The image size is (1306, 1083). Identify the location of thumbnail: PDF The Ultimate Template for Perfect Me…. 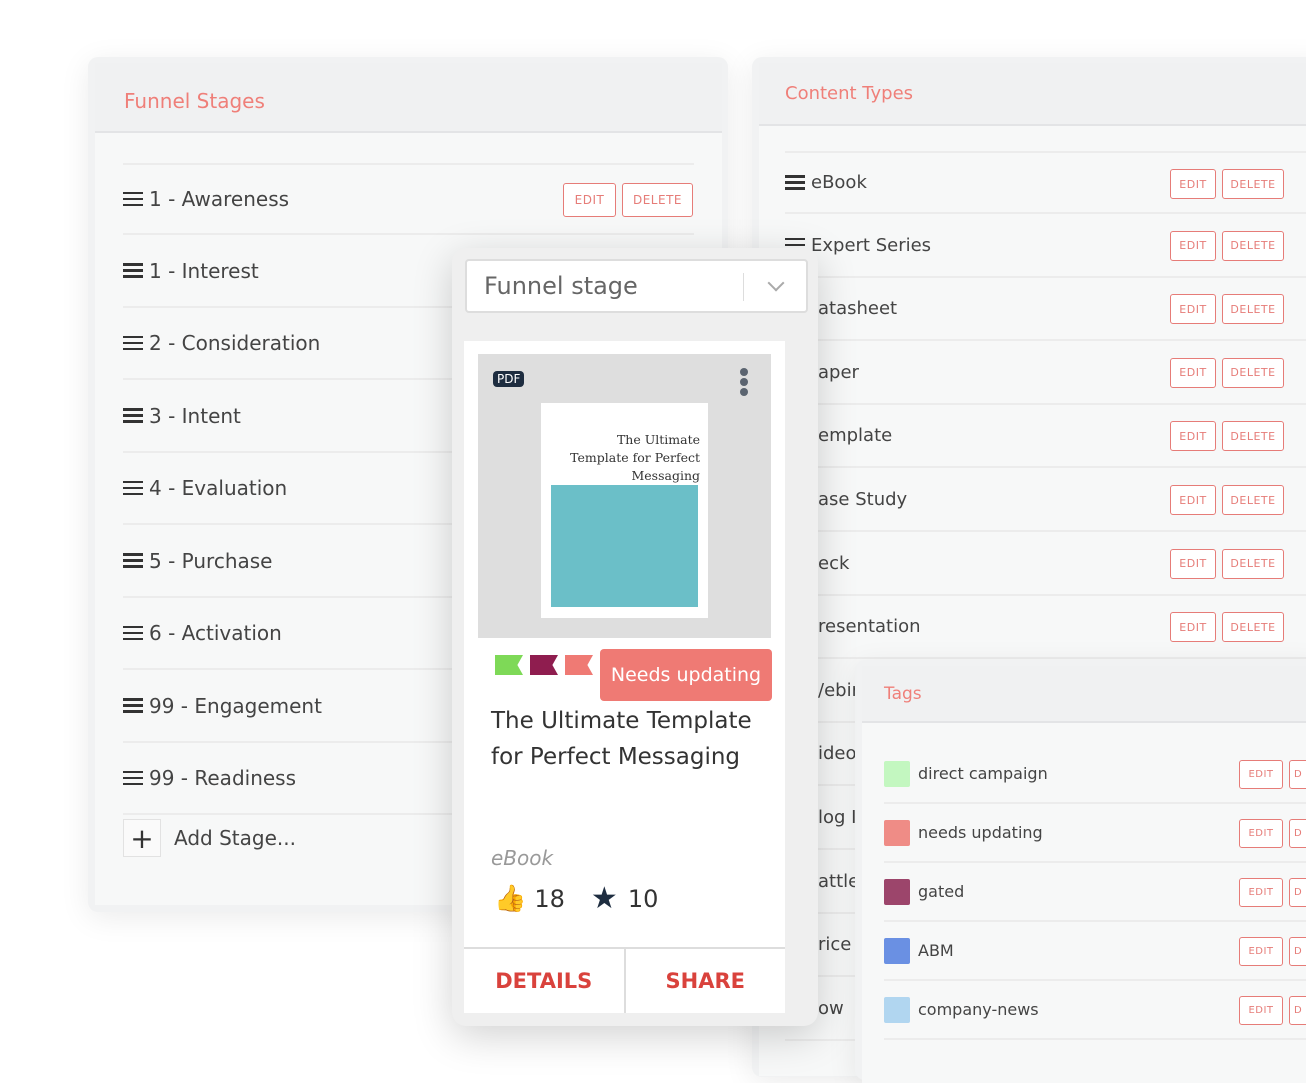
(624, 496).